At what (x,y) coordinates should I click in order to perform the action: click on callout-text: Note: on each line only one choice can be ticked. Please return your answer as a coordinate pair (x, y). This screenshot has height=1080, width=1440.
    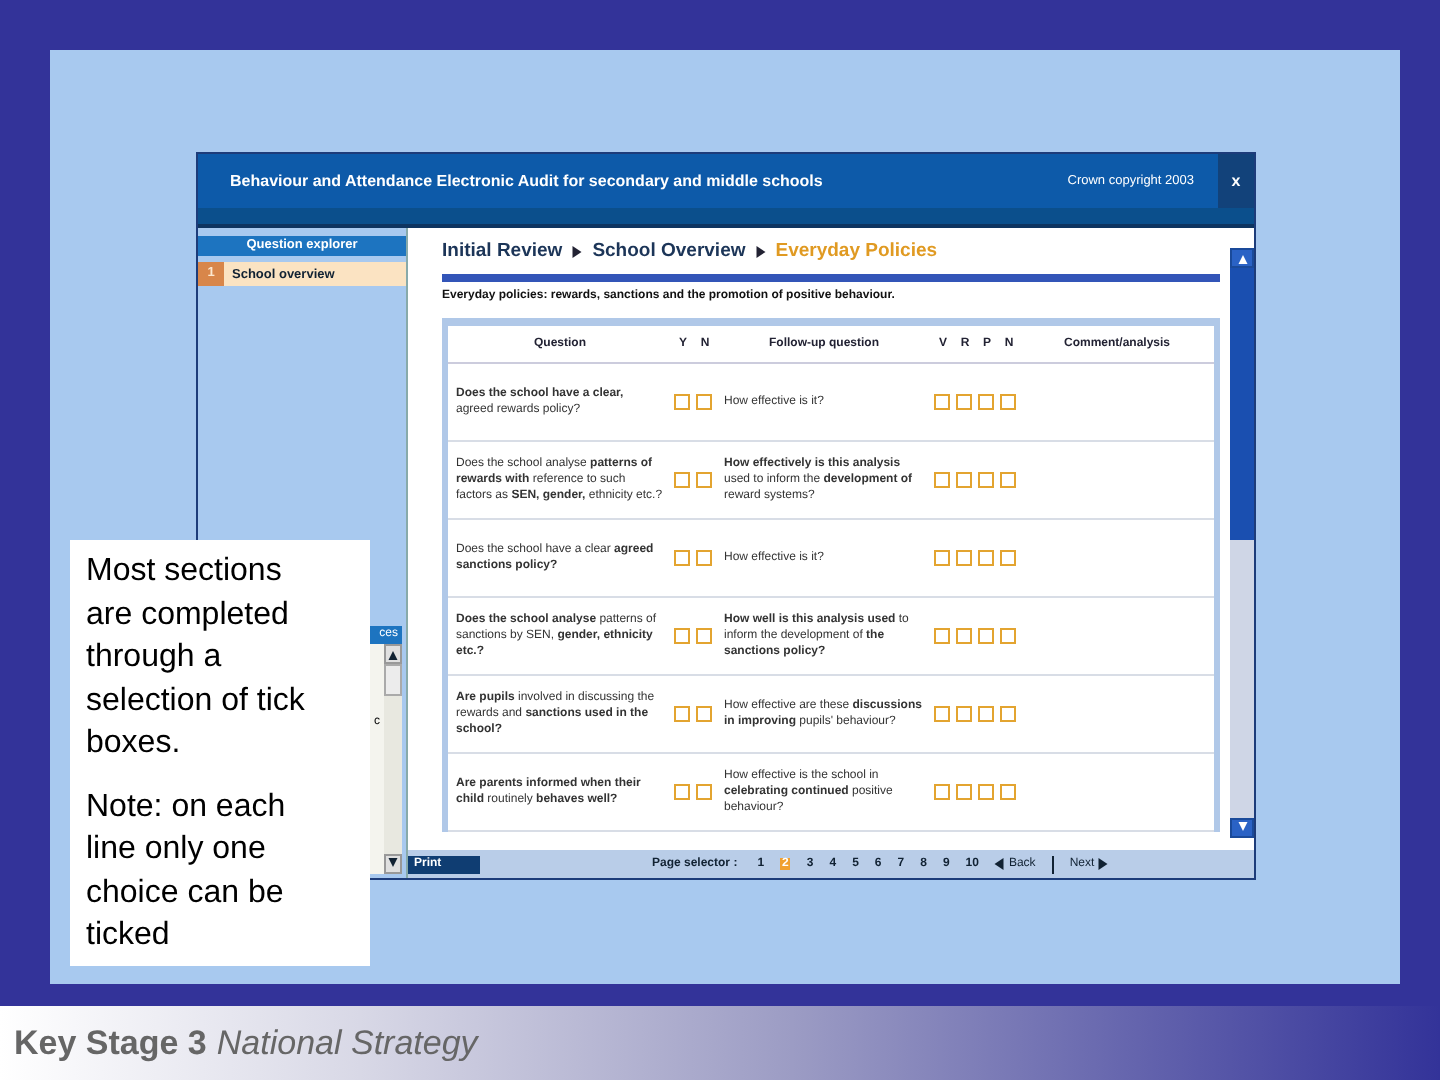
    Looking at the image, I should click on (187, 871).